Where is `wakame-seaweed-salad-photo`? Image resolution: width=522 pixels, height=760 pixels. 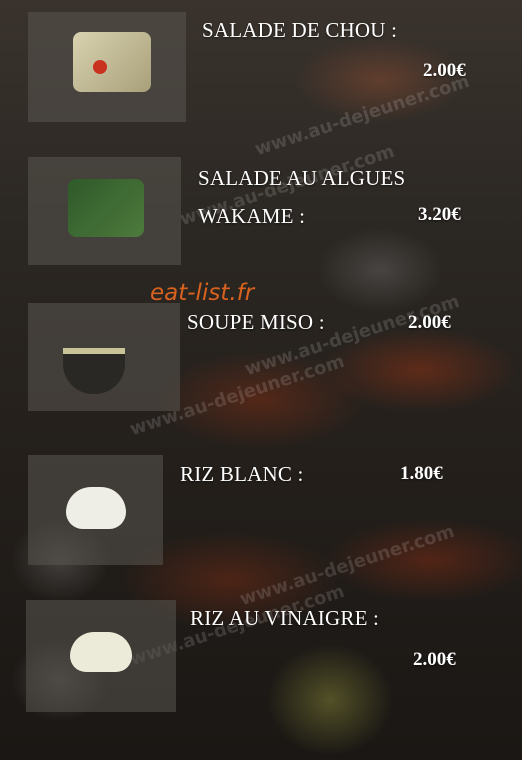
wakame-seaweed-salad-photo is located at coordinates (104, 211).